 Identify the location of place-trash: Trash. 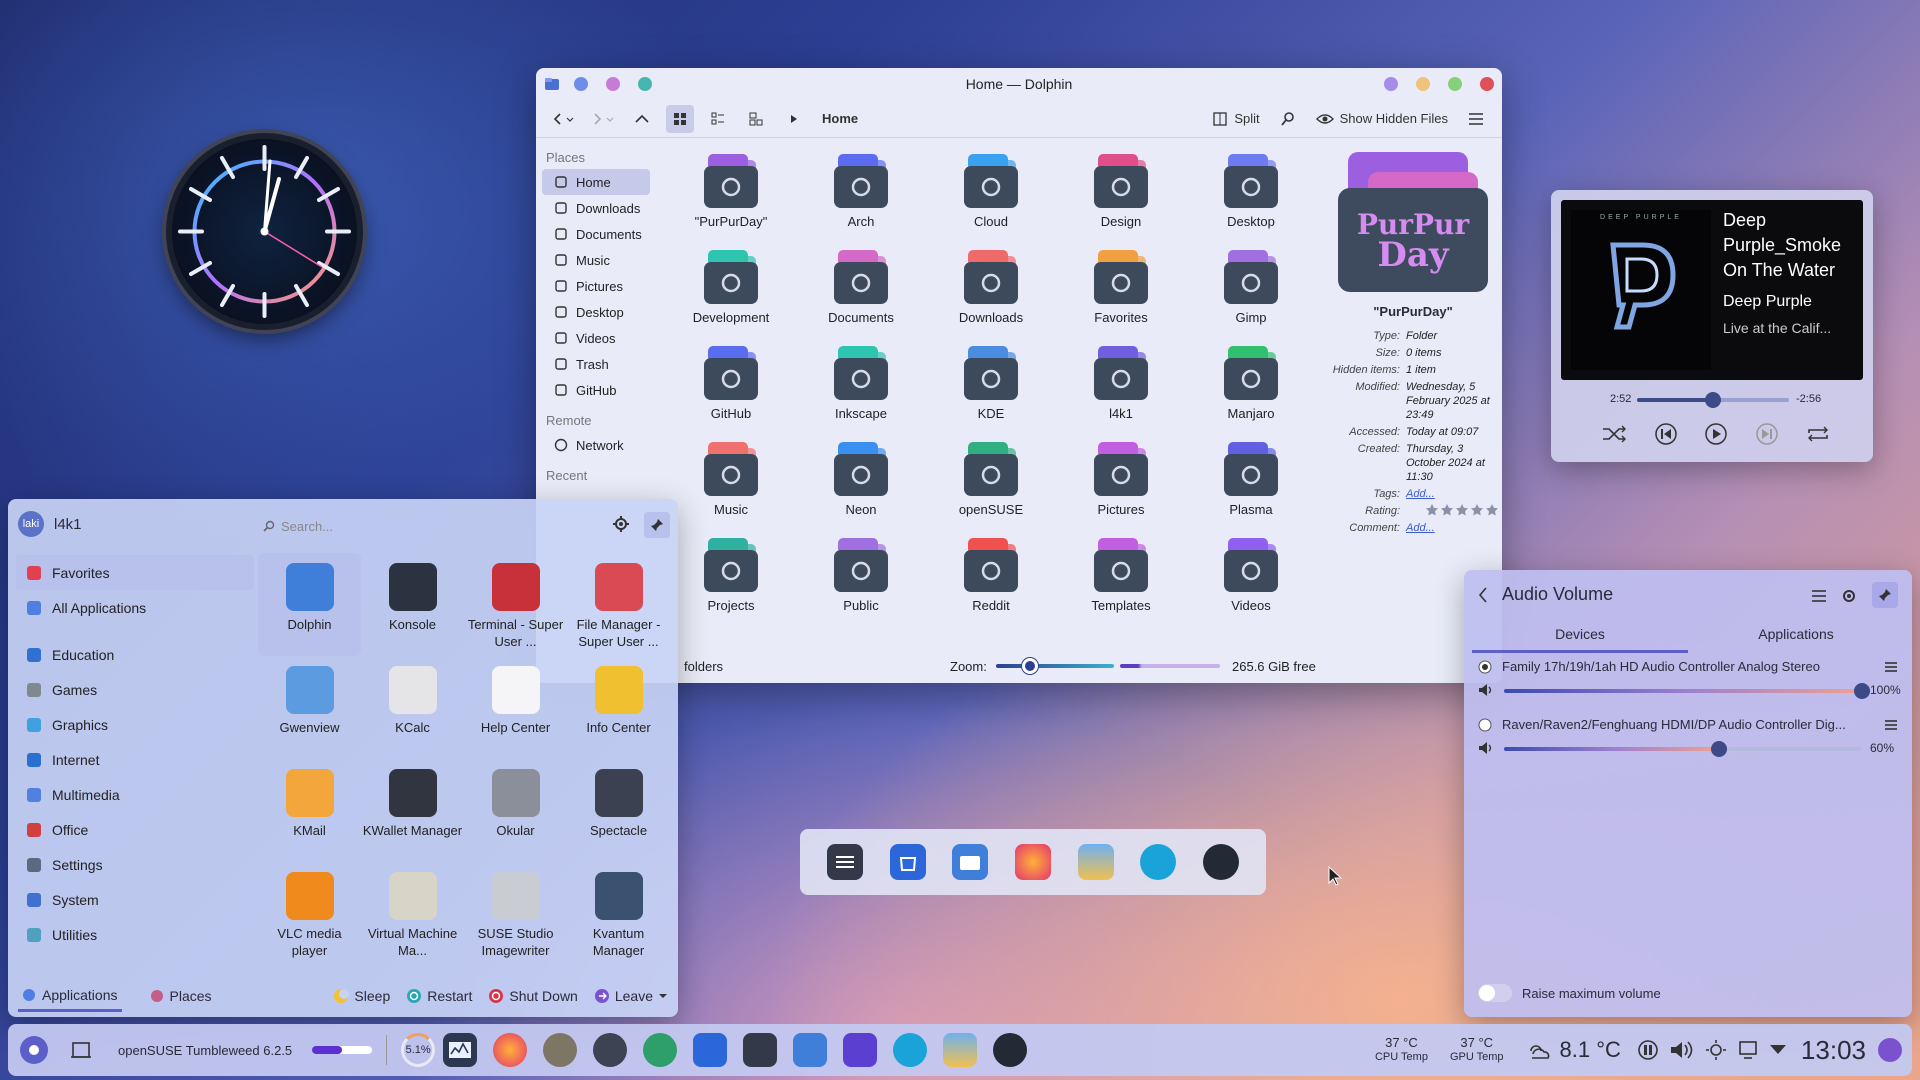
(596, 364).